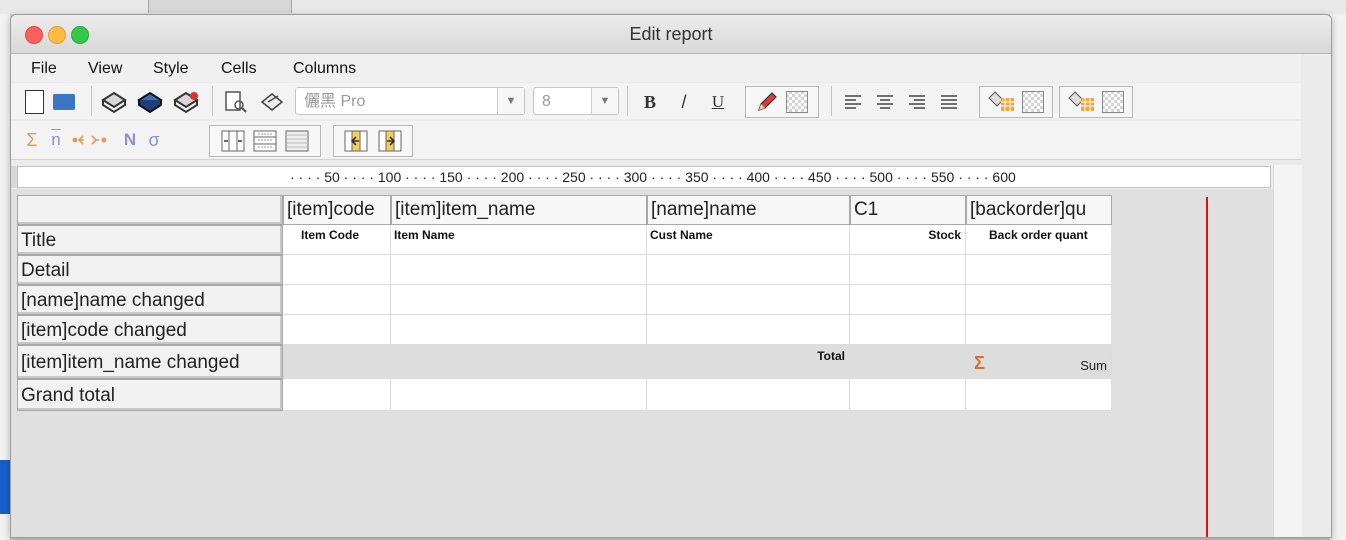 The image size is (1346, 540). Describe the element at coordinates (337, 240) in the screenshot. I see `title-cell-item-code: Item Code` at that location.